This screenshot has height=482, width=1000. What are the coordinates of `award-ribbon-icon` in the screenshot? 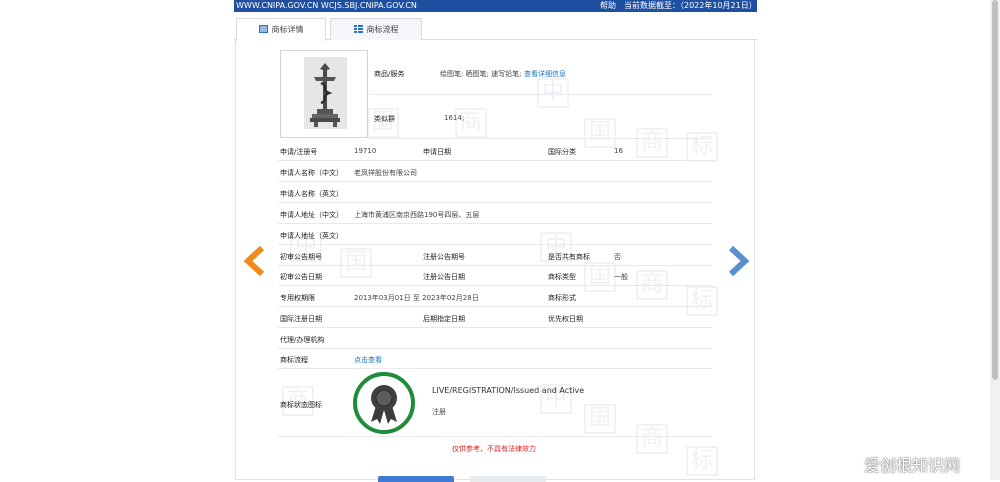 It's located at (384, 404).